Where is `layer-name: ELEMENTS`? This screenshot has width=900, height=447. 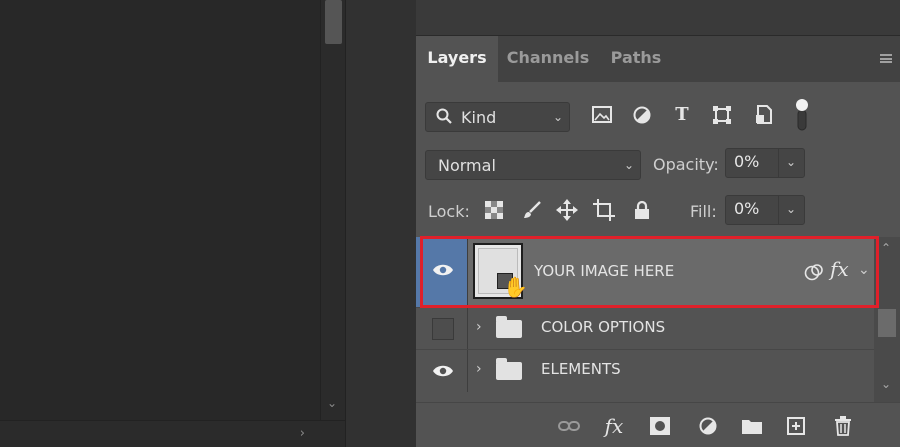
layer-name: ELEMENTS is located at coordinates (581, 369).